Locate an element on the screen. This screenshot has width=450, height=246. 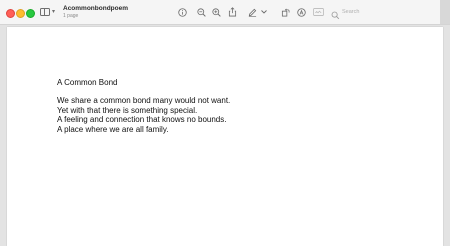
maximize-window-button is located at coordinates (30, 13).